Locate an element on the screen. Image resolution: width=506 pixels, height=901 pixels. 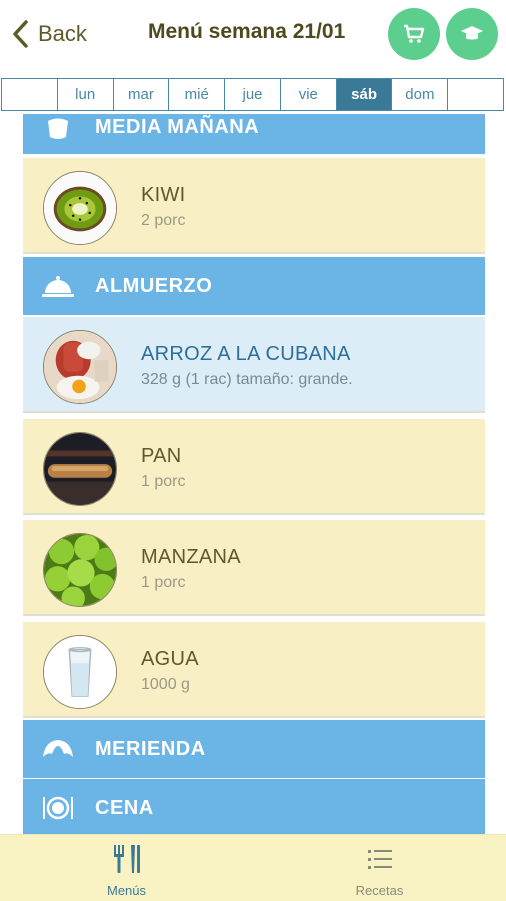
meal-item-manzana: MANZANA 1 porc is located at coordinates (254, 568).